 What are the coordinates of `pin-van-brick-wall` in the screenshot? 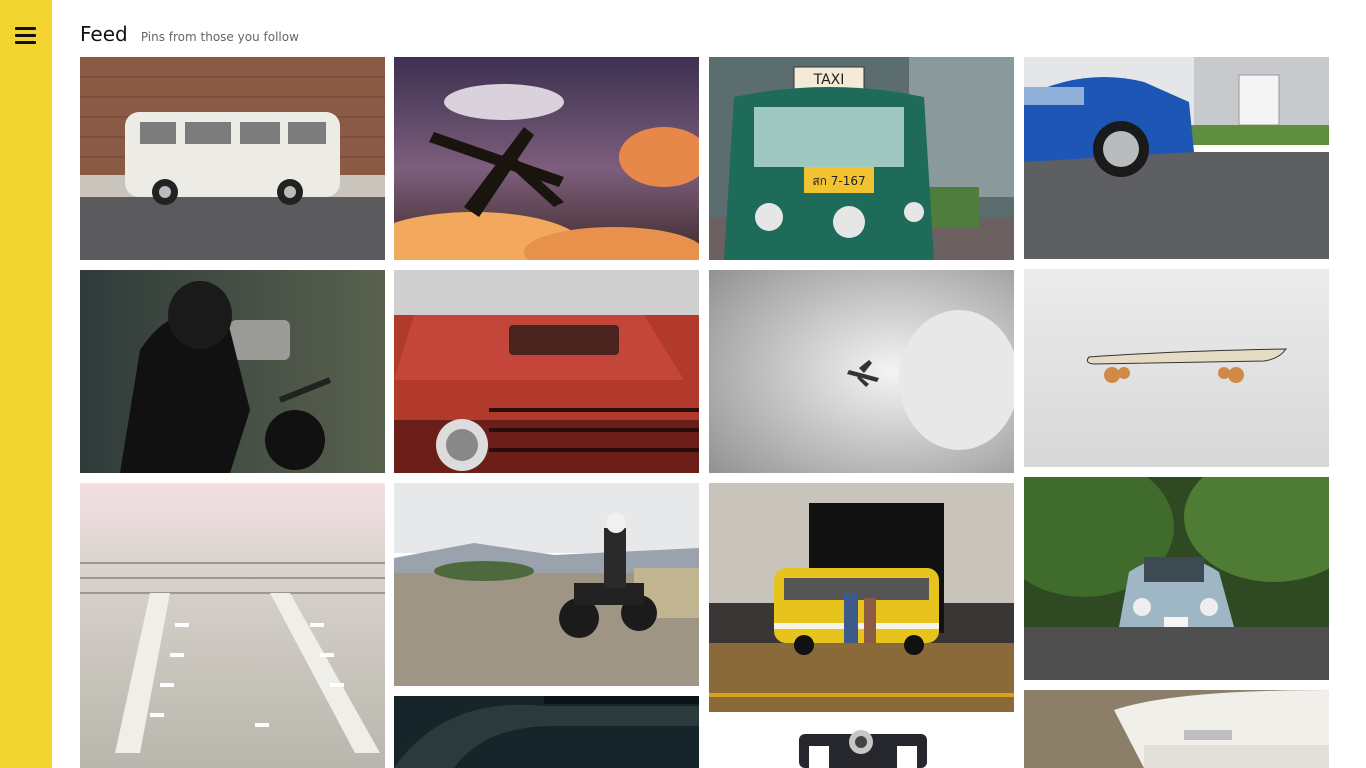 It's located at (232, 158).